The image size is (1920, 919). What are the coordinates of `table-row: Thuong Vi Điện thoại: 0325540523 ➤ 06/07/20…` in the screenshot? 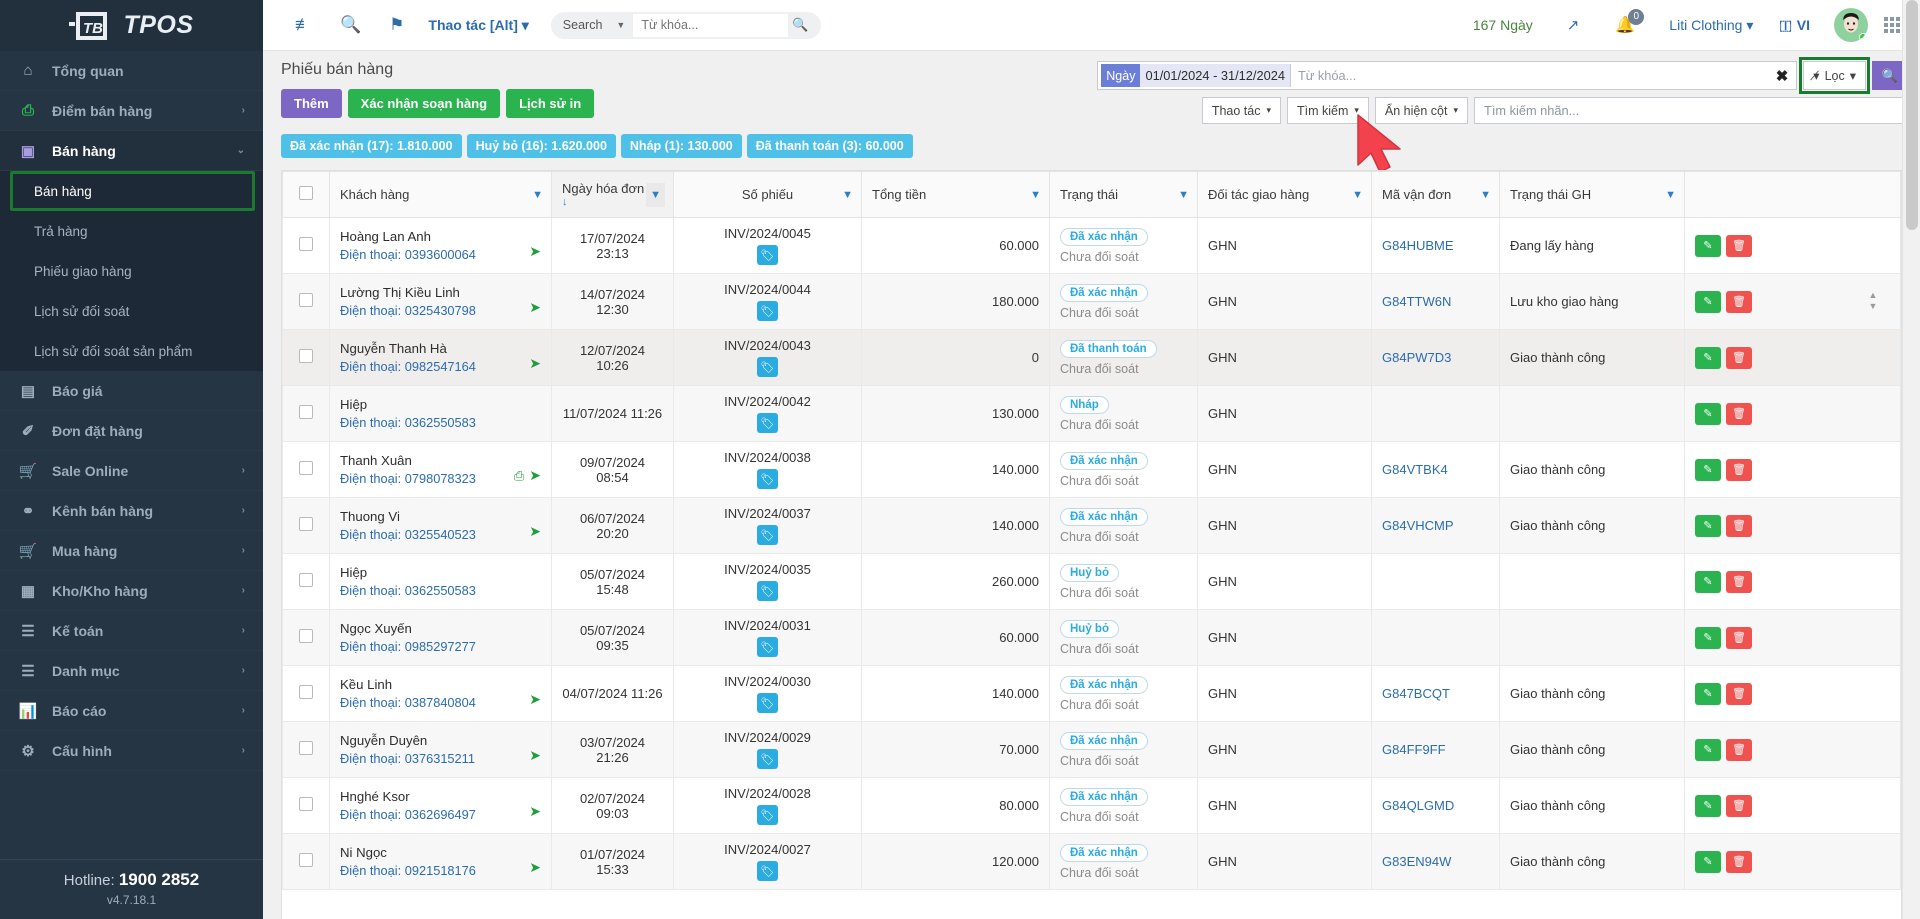 It's located at (1091, 525).